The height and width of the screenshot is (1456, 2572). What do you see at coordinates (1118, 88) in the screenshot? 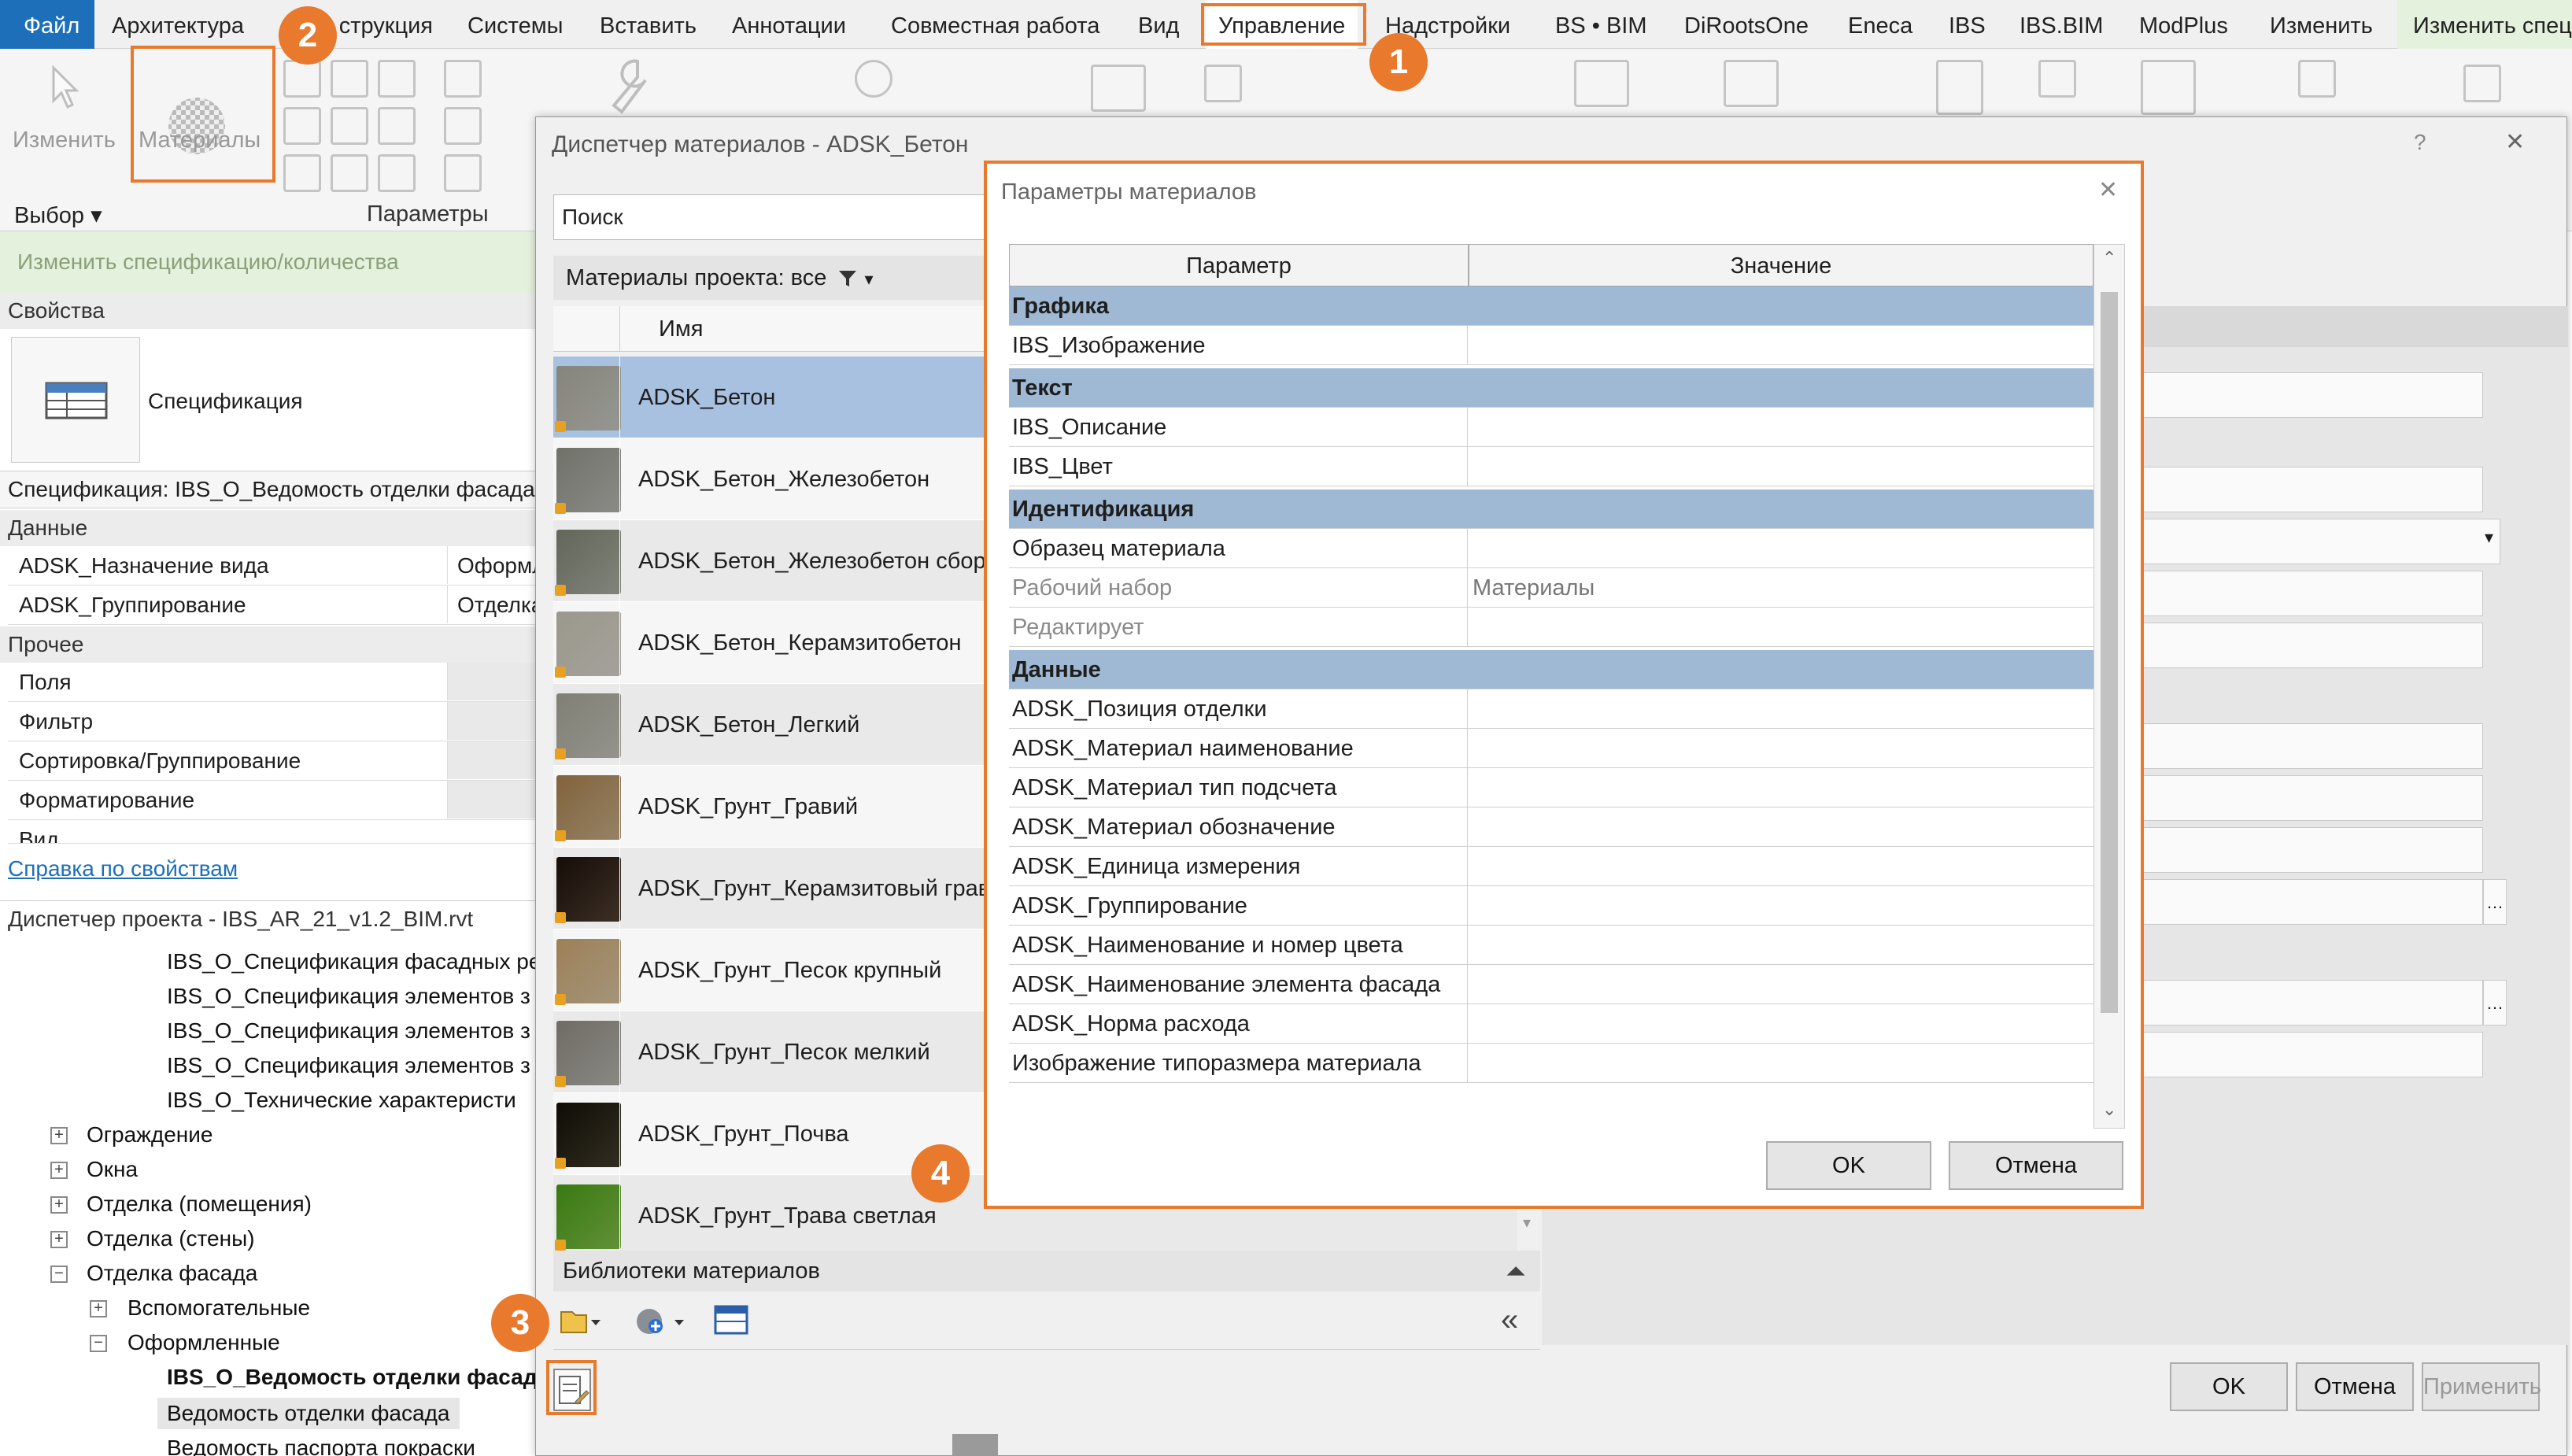
I see `schedule-tool-icon` at bounding box center [1118, 88].